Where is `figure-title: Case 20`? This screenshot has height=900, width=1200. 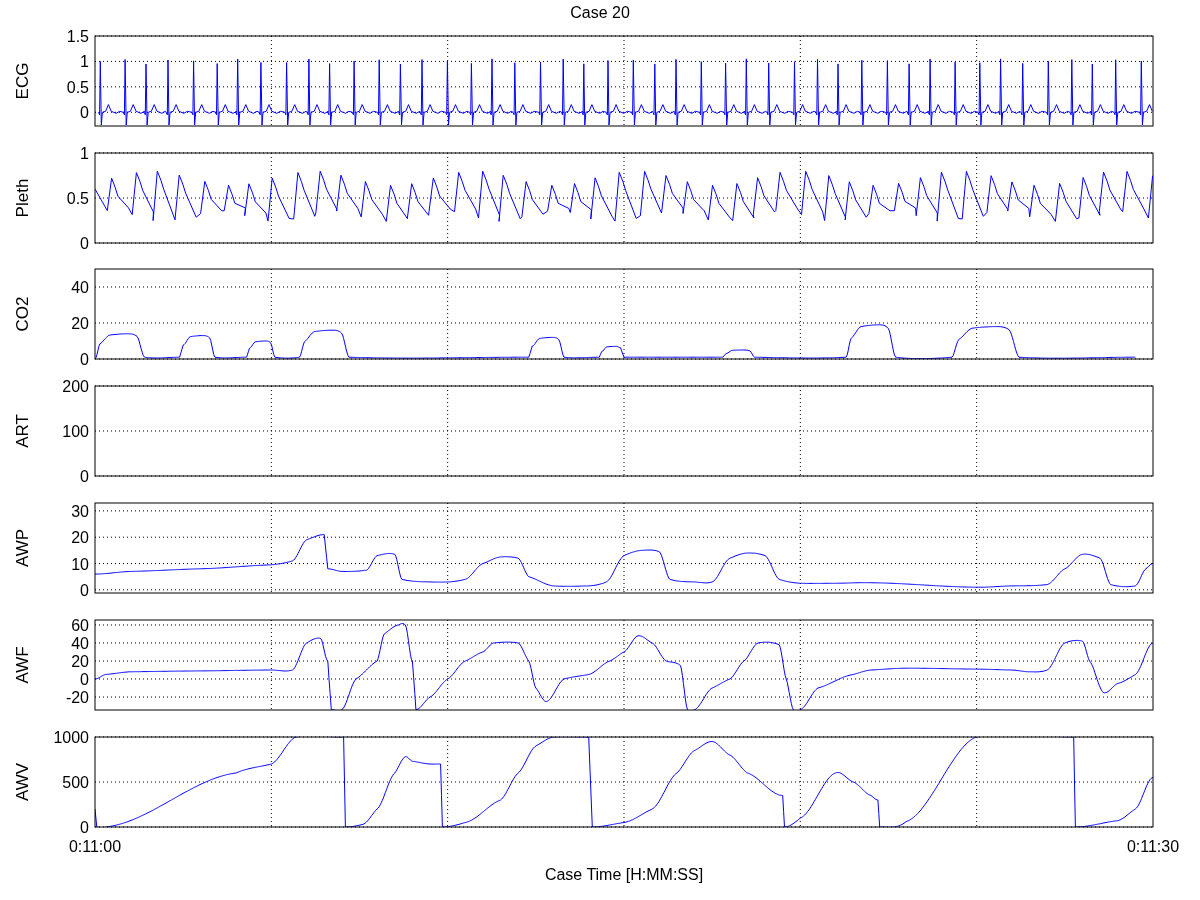
figure-title: Case 20 is located at coordinates (600, 12).